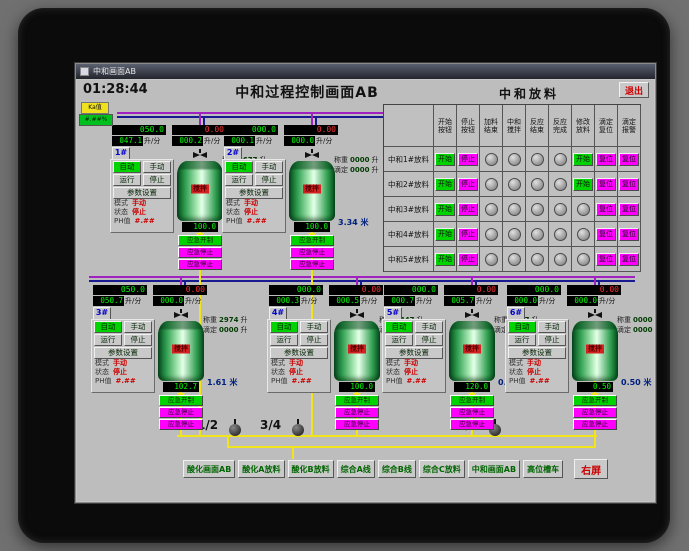 The width and height of the screenshot is (689, 551). What do you see at coordinates (365, 71) in the screenshot?
I see `window-titlebar: 中和画面AB` at bounding box center [365, 71].